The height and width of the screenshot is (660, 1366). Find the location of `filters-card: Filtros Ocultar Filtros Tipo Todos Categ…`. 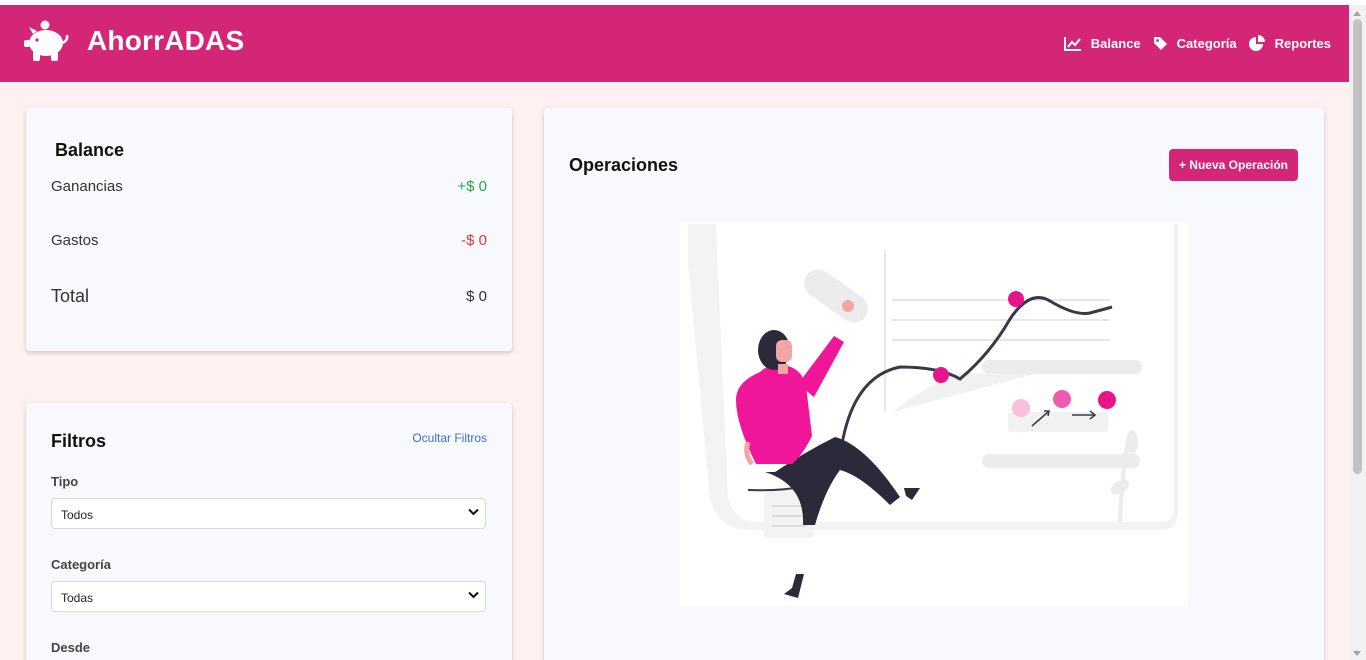

filters-card: Filtros Ocultar Filtros Tipo Todos Categ… is located at coordinates (269, 531).